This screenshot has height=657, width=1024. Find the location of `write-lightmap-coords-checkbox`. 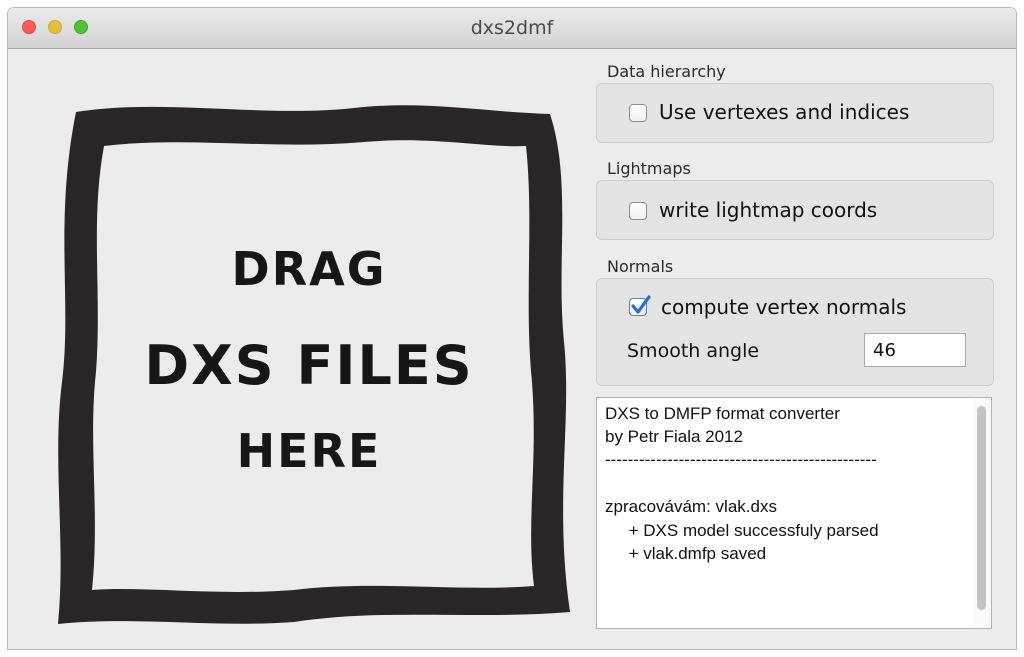

write-lightmap-coords-checkbox is located at coordinates (638, 211).